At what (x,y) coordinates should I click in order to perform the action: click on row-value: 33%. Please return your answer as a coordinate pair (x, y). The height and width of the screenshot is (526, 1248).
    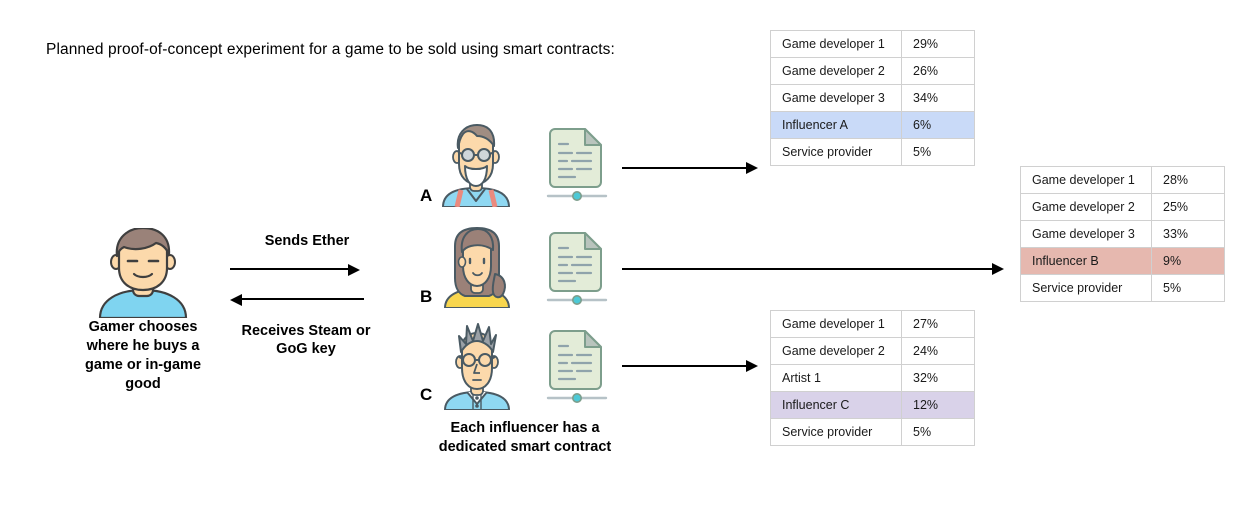
    Looking at the image, I should click on (1188, 234).